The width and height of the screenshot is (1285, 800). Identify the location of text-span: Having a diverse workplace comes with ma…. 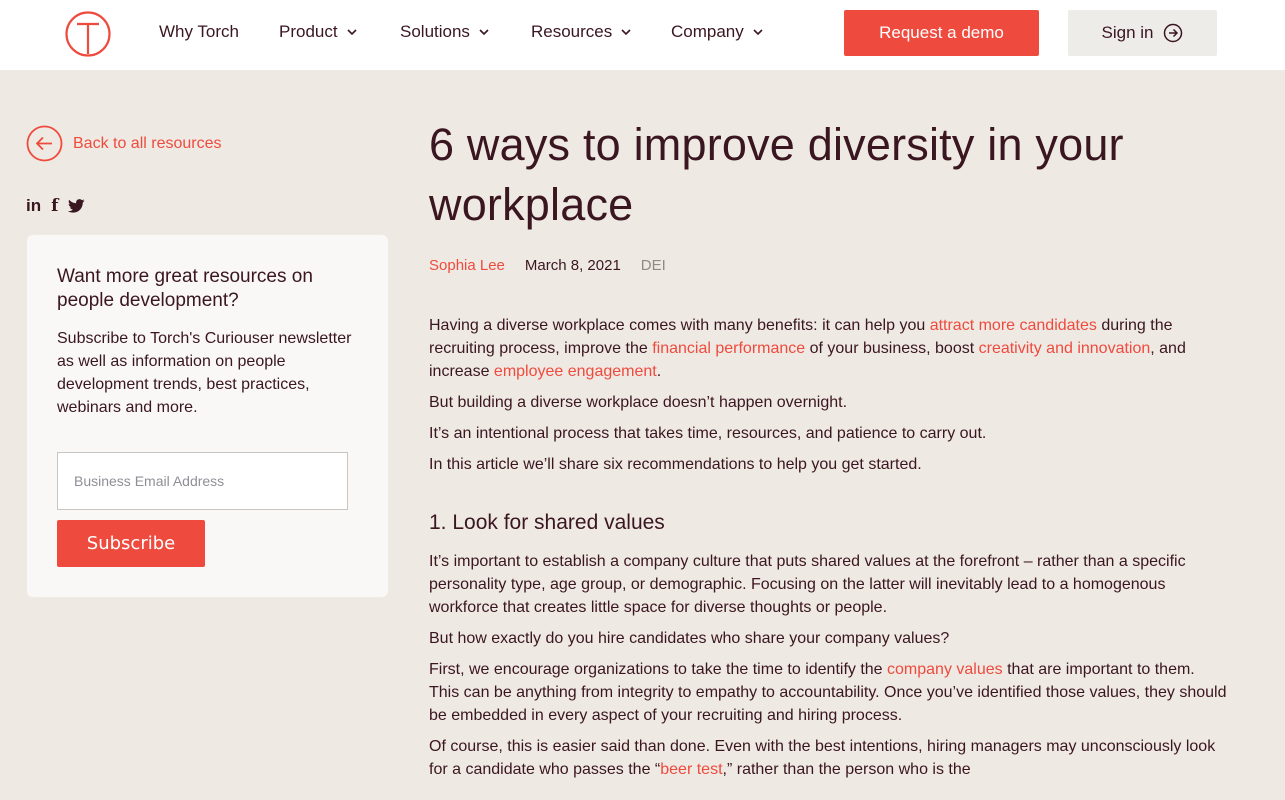
(679, 325).